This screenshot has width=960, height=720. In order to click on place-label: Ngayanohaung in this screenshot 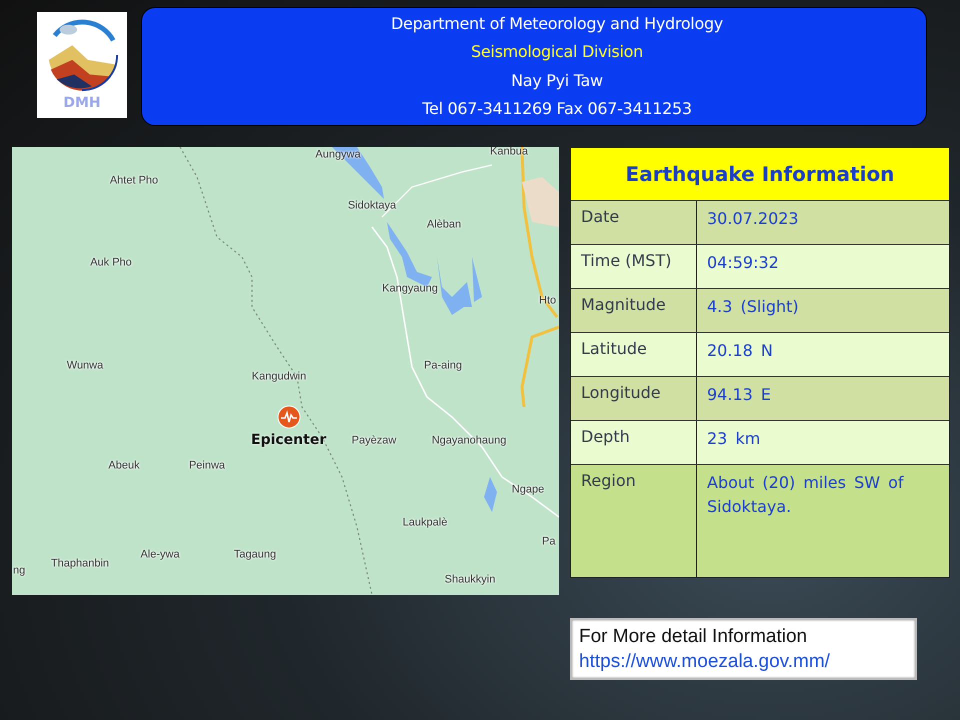, I will do `click(469, 441)`.